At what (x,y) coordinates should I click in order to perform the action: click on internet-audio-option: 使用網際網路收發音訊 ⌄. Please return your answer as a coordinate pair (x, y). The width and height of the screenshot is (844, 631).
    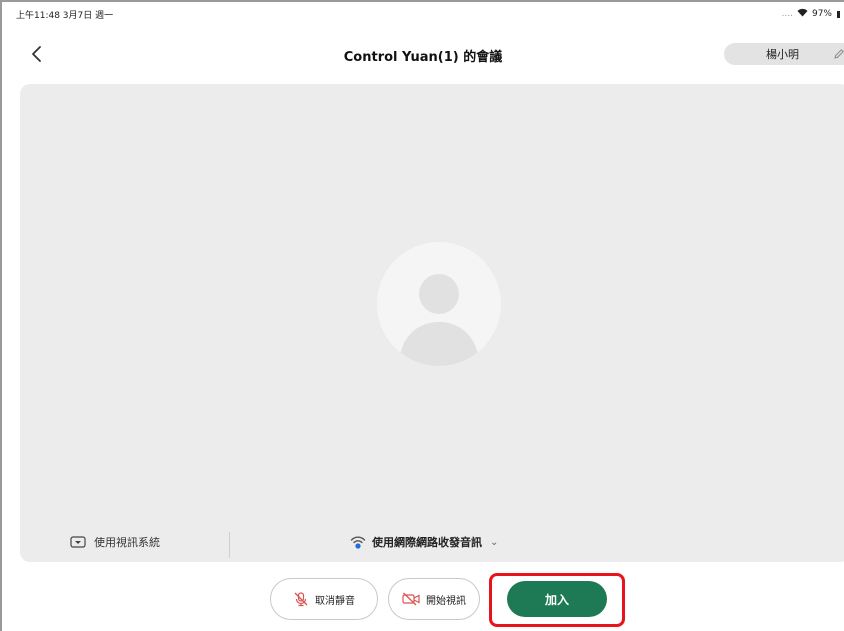
    Looking at the image, I should click on (424, 542).